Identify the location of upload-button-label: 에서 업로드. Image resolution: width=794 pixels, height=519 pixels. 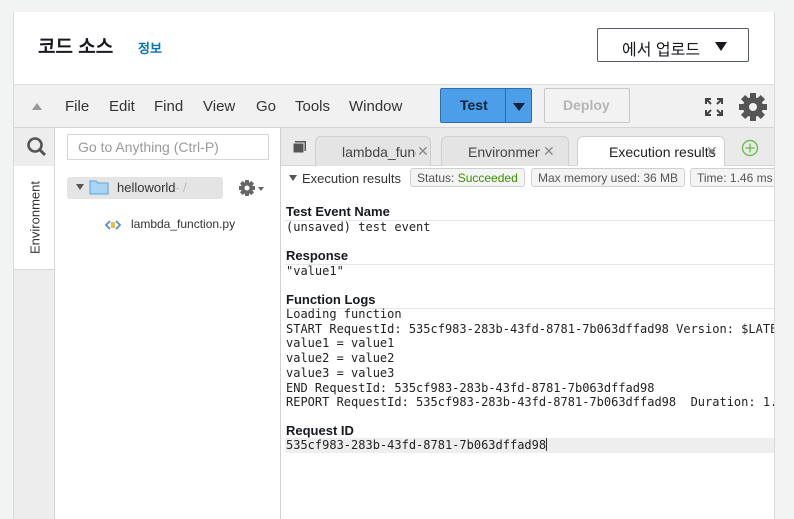
(661, 50).